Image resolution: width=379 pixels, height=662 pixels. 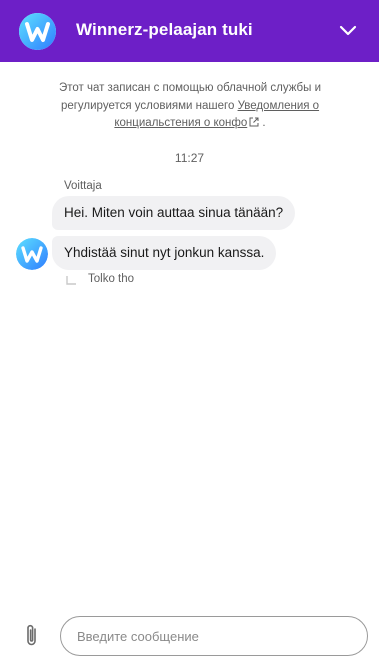 I want to click on paperclip-icon, so click(x=32, y=636).